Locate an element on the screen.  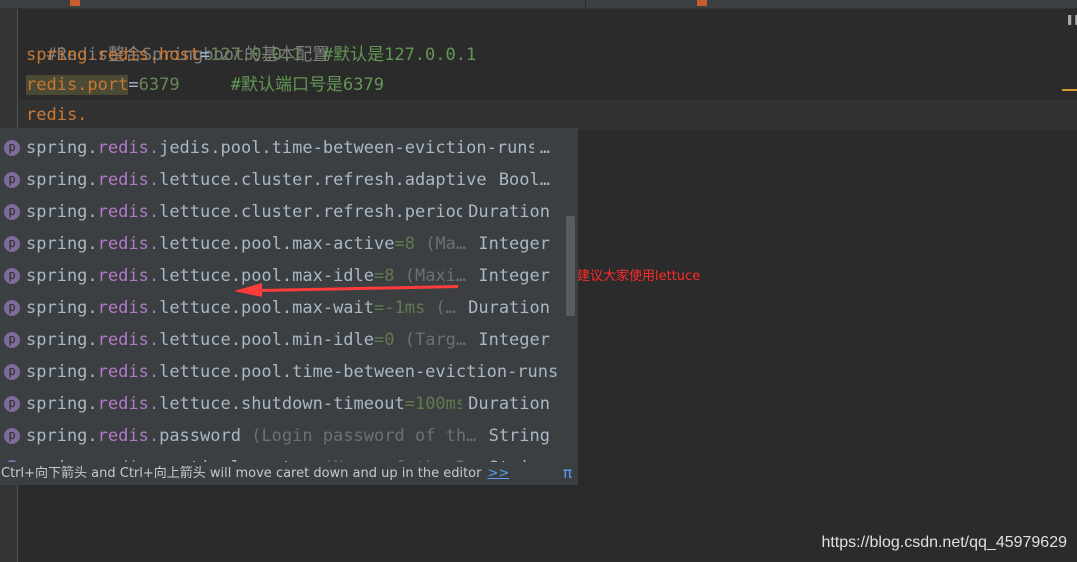
annotation-text: 建议大家使用lettuce is located at coordinates (639, 276).